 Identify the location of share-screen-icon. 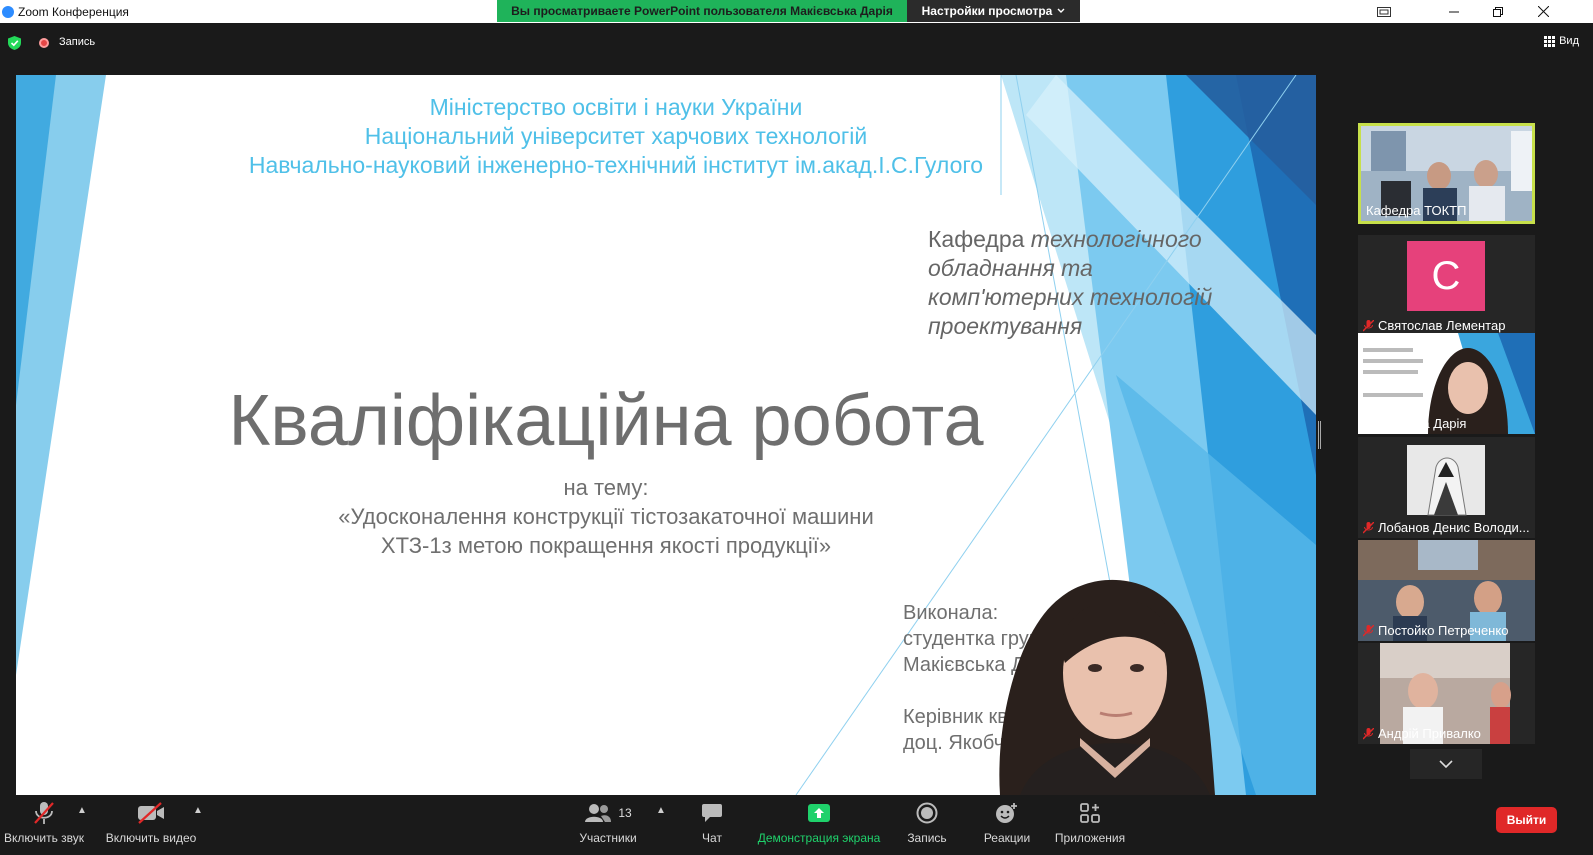
(819, 813).